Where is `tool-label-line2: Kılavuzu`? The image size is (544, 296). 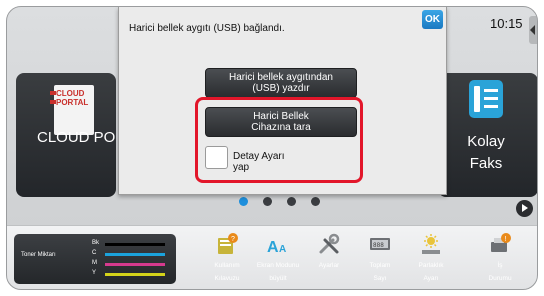 tool-label-line2: Kılavuzu is located at coordinates (227, 278).